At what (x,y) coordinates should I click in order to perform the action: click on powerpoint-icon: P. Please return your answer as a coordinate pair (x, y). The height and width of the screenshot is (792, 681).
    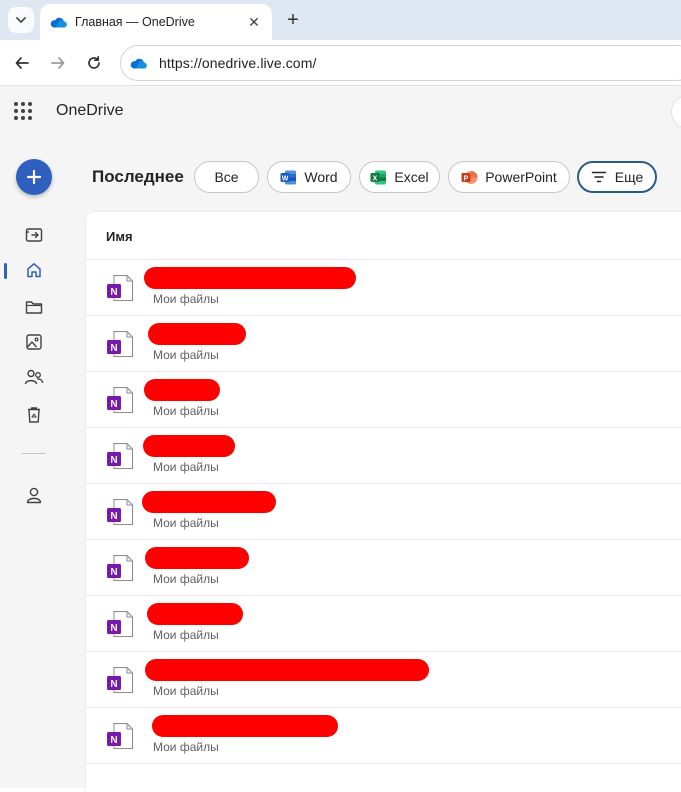
    Looking at the image, I should click on (469, 177).